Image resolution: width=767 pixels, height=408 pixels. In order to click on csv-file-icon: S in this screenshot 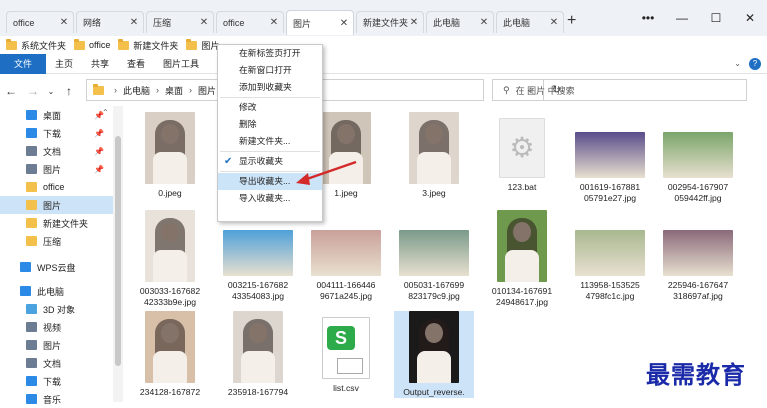, I will do `click(346, 348)`.